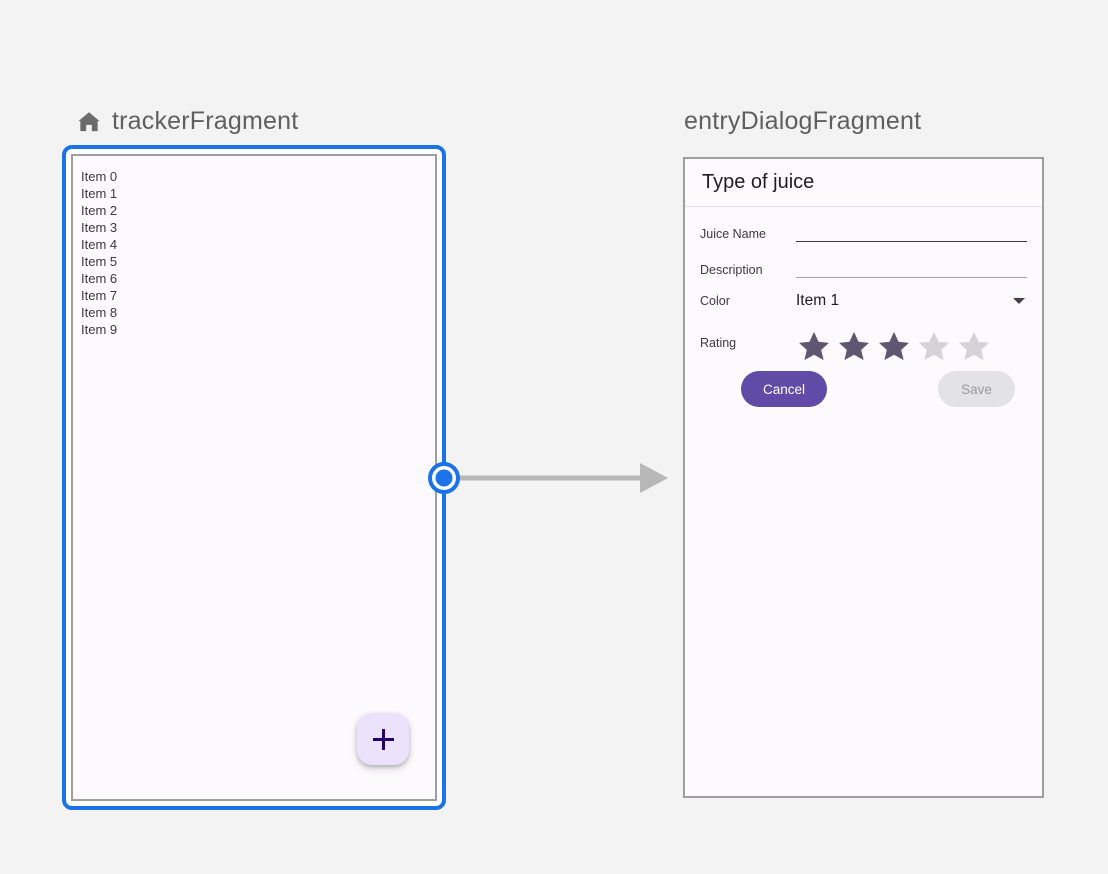 The image size is (1108, 874). What do you see at coordinates (863, 385) in the screenshot?
I see `dialog-buttons: Cancel Save` at bounding box center [863, 385].